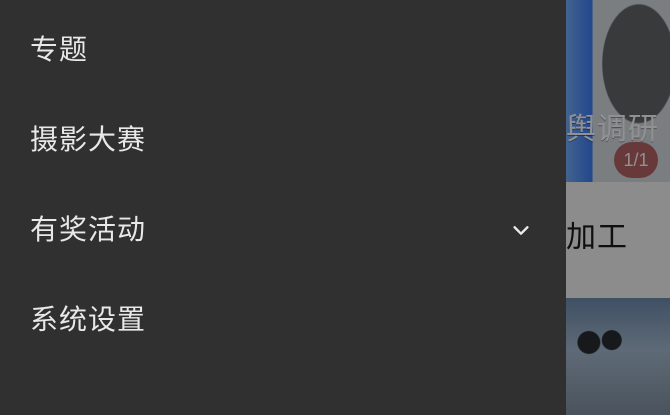 This screenshot has height=415, width=670. I want to click on drawer-item-label: 有奖活动, so click(88, 229).